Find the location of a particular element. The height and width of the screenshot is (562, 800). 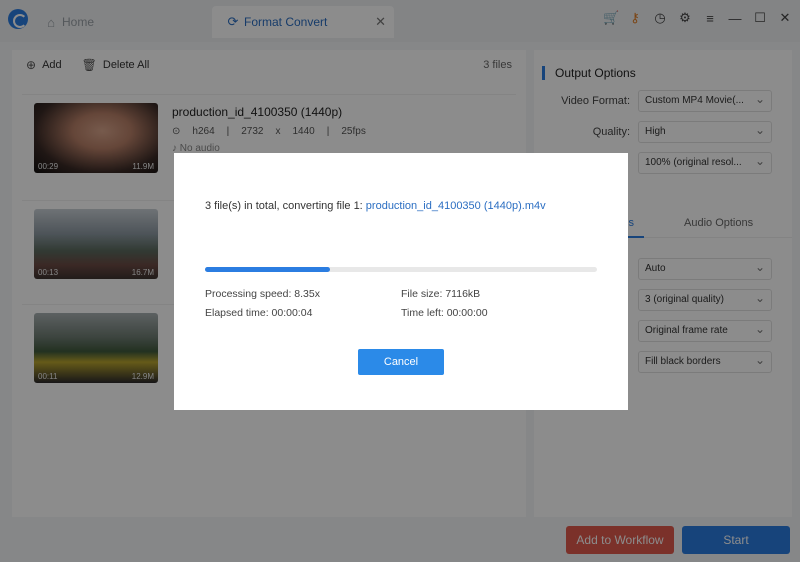

converting-file-name: production_id_4100350 (1440p).m4v is located at coordinates (455, 206).